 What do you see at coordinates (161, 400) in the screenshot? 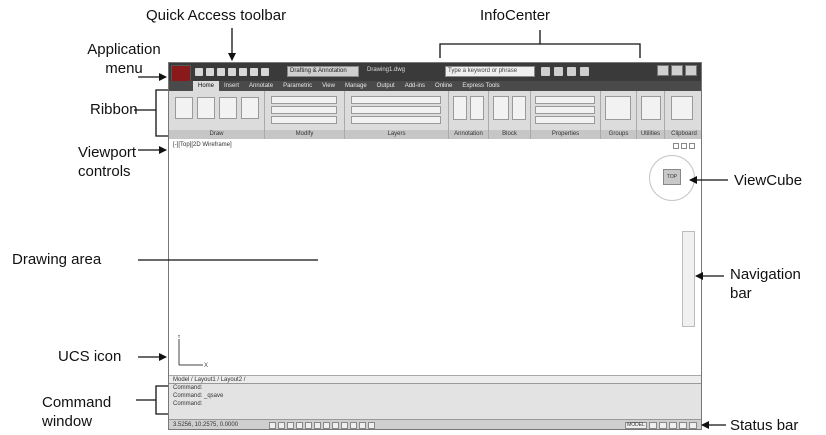
I see `command-window-bracket` at bounding box center [161, 400].